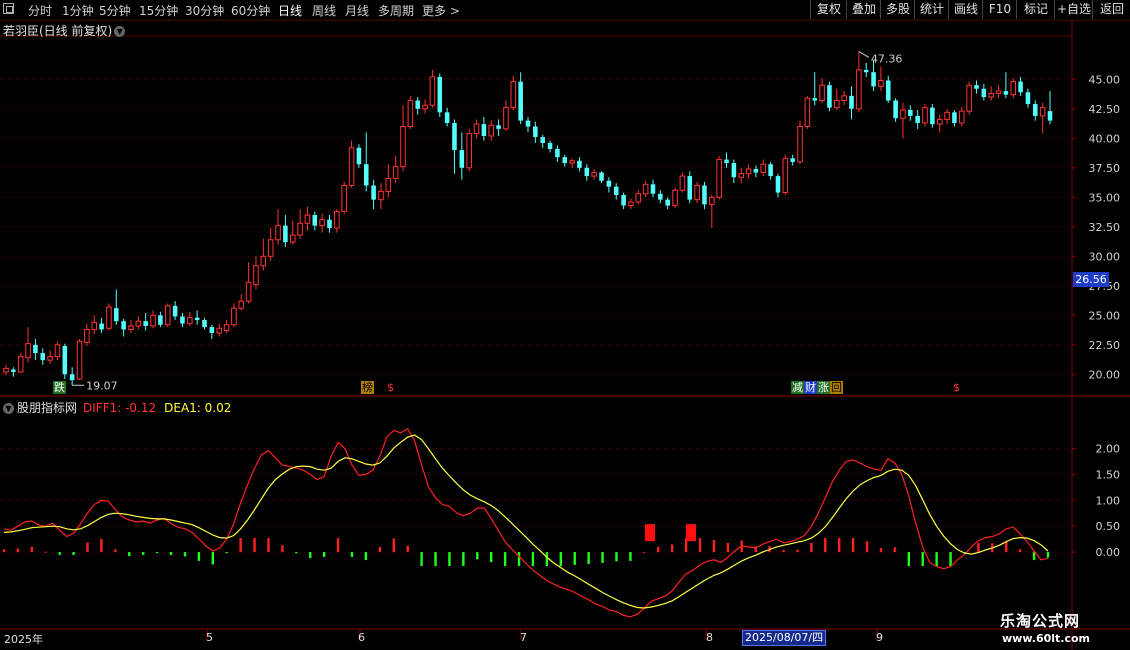 Image resolution: width=1130 pixels, height=650 pixels. What do you see at coordinates (367, 387) in the screenshot?
I see `tag-rank: 榜` at bounding box center [367, 387].